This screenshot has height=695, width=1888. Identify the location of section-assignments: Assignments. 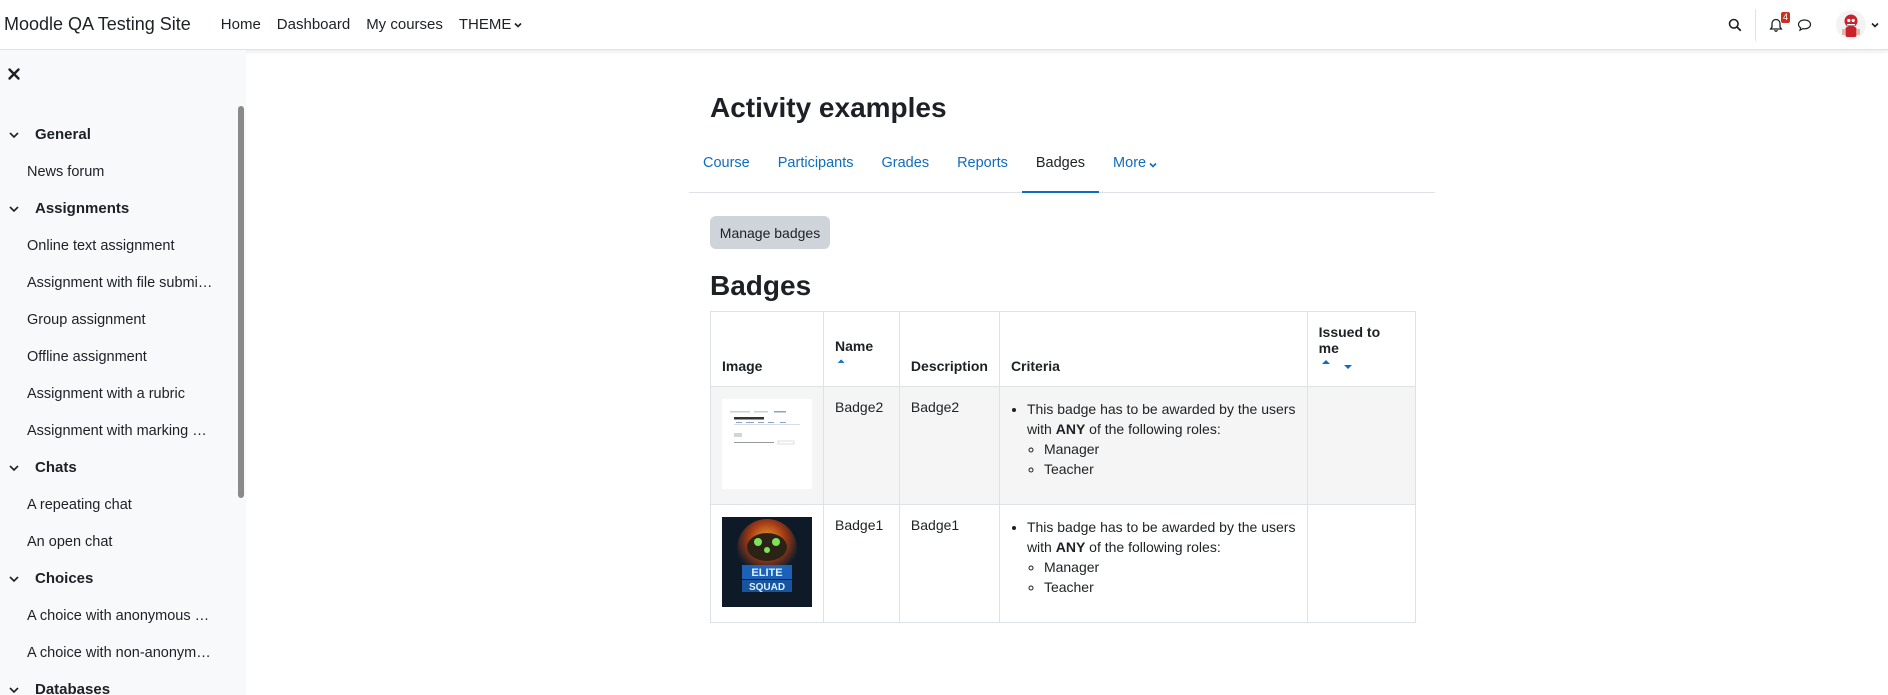
(120, 208).